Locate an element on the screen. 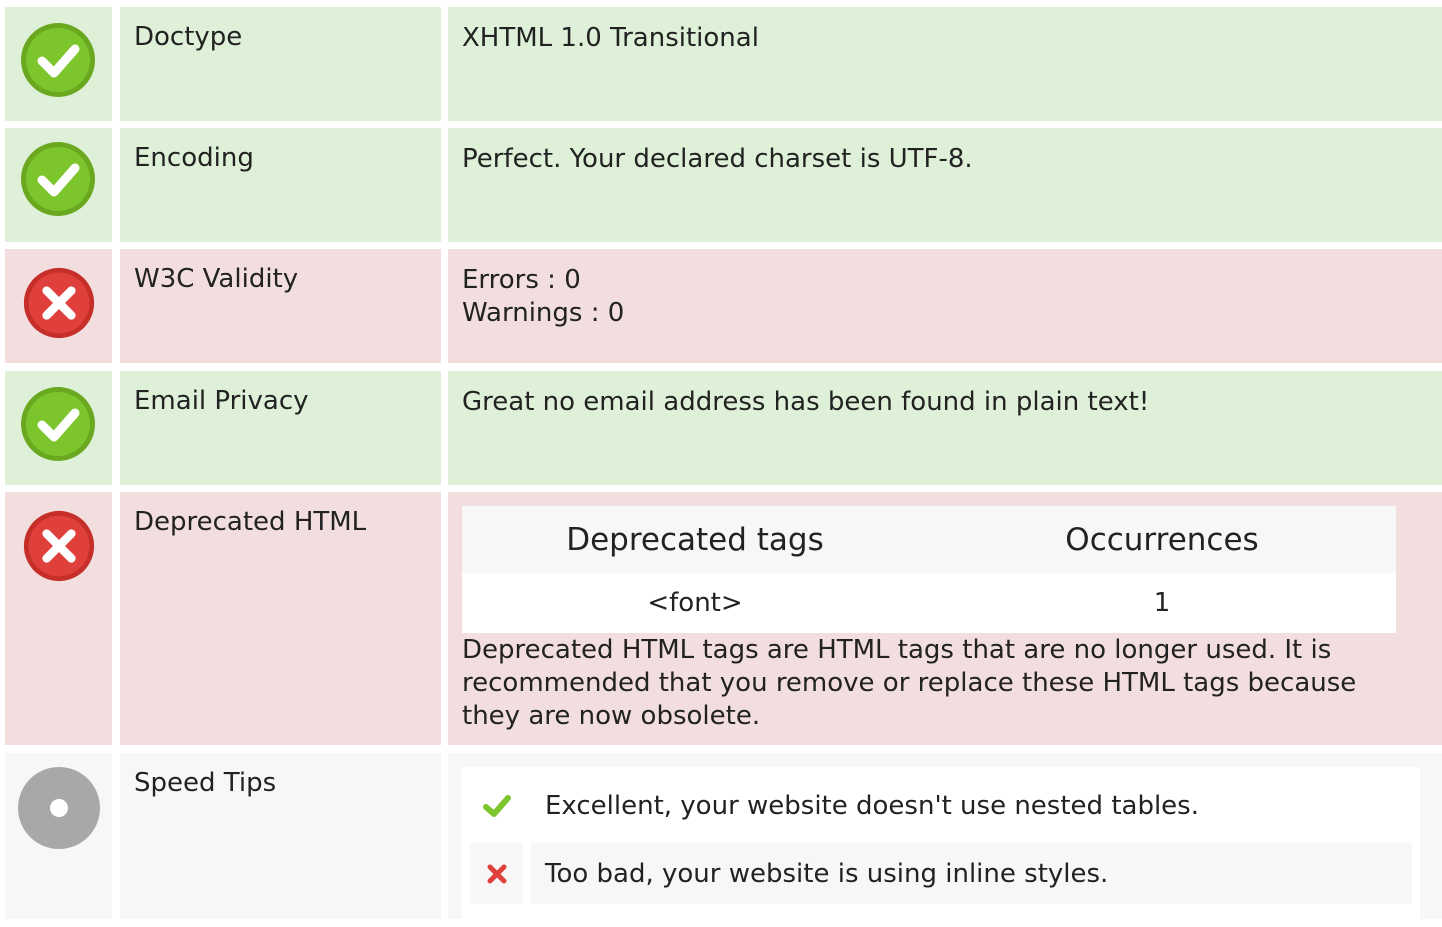 The width and height of the screenshot is (1442, 927). errors-count: Errors : 0 is located at coordinates (521, 280).